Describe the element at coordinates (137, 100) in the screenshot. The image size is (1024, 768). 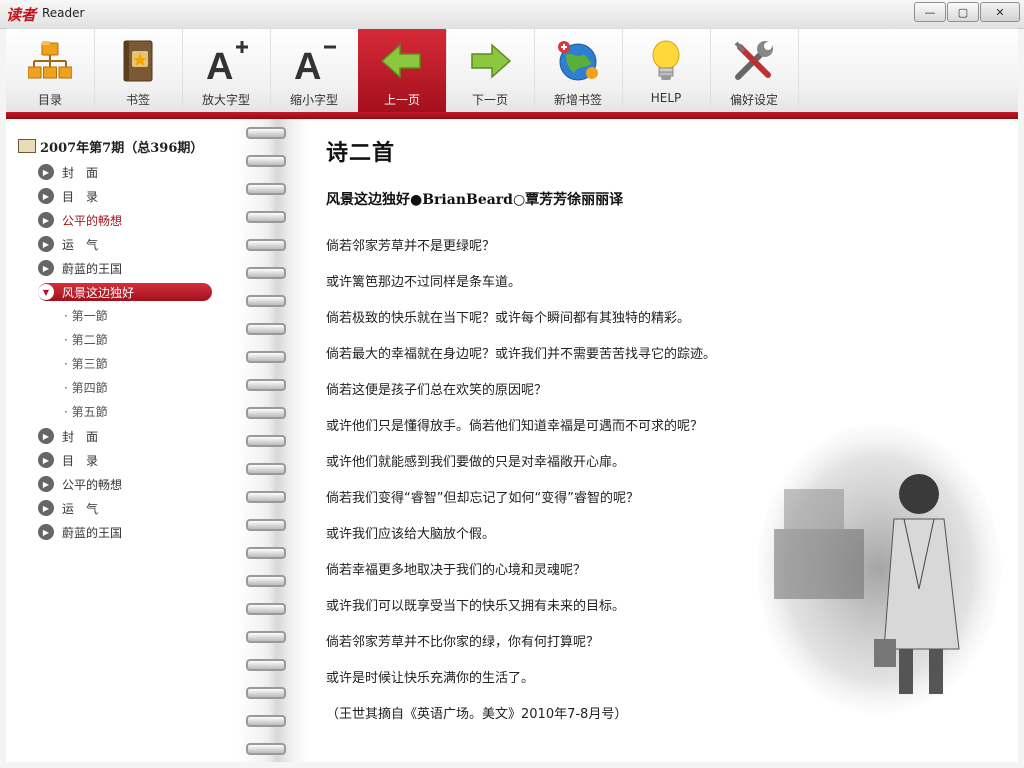
I see `bookmarks-label: 书签` at that location.